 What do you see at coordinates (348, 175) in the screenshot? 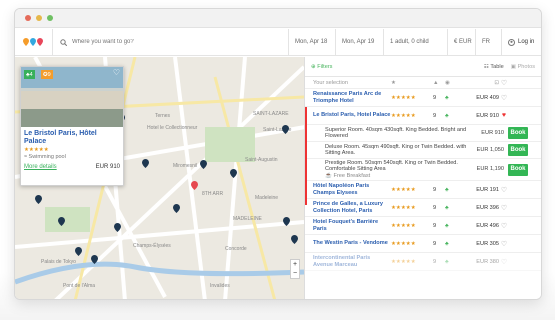
I see `breakfast-note: ☕ Free Breakfast` at bounding box center [348, 175].